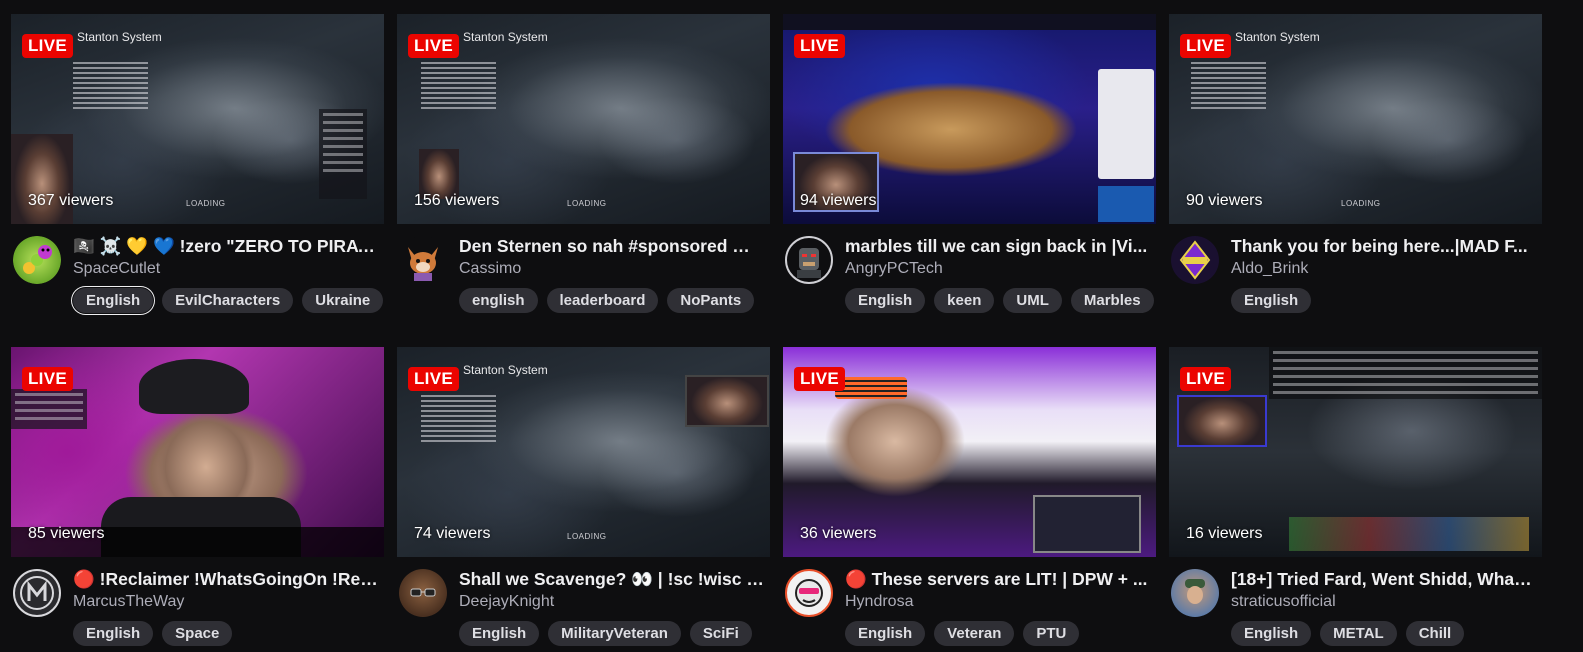 This screenshot has width=1583, height=652. Describe the element at coordinates (809, 260) in the screenshot. I see `robot-icon` at that location.